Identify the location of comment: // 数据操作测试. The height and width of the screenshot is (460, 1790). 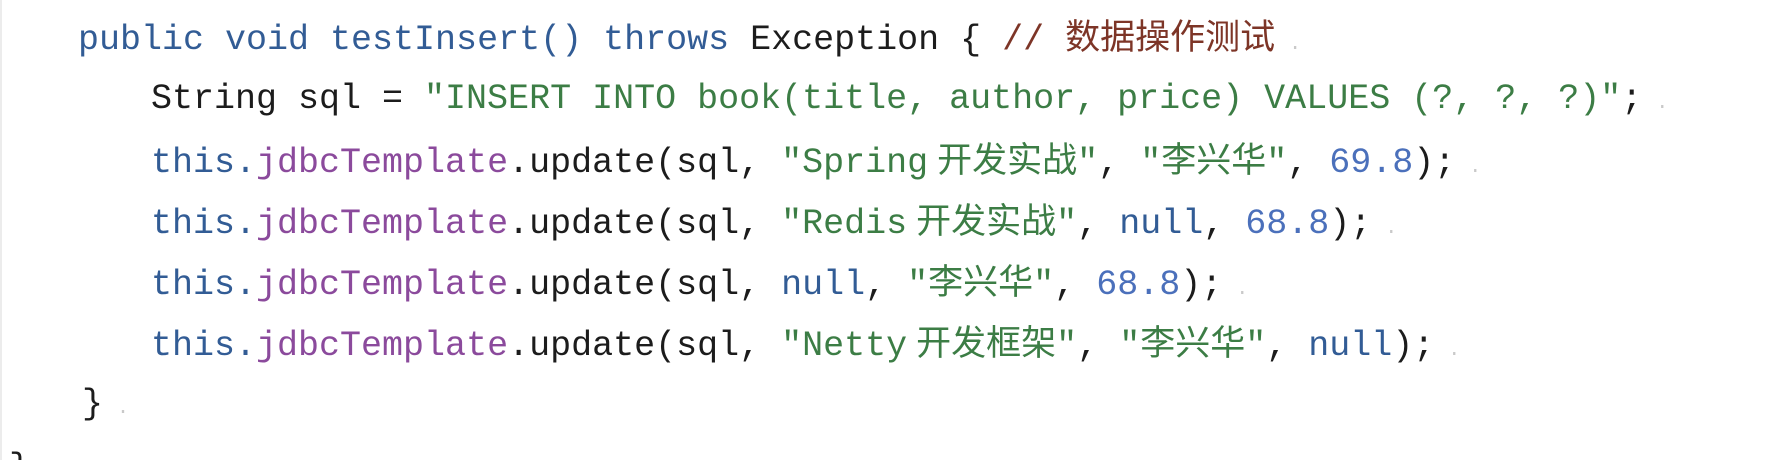
(1139, 40).